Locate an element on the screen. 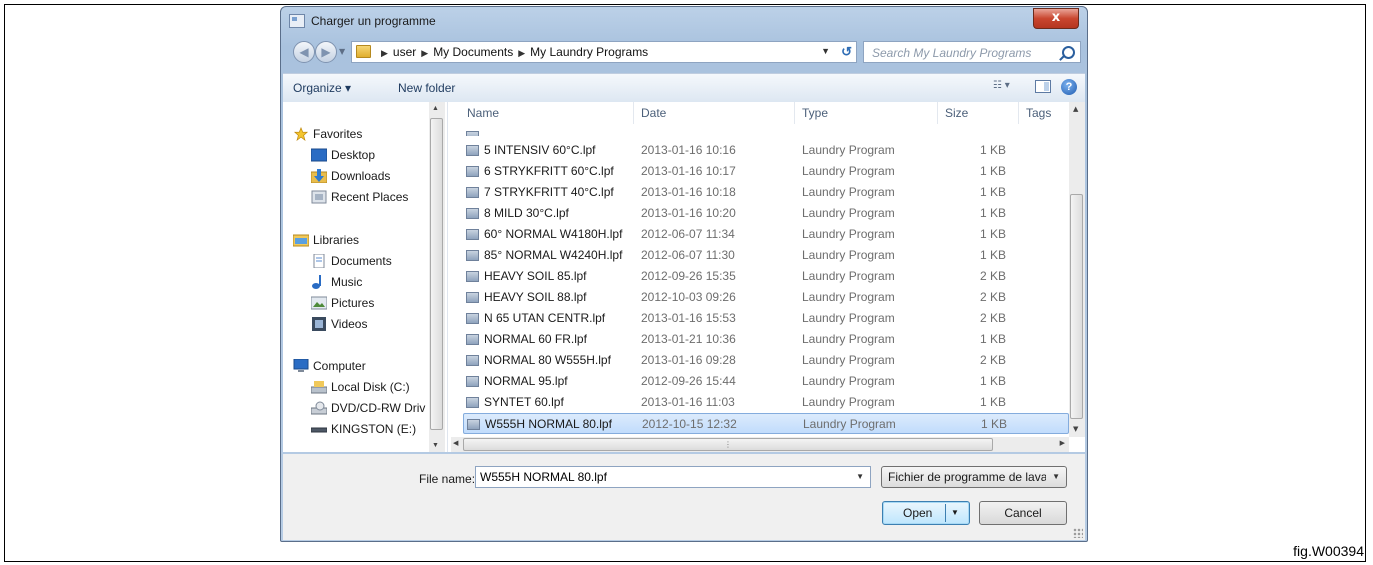  scroll-left-icon: ◀ is located at coordinates (455, 443).